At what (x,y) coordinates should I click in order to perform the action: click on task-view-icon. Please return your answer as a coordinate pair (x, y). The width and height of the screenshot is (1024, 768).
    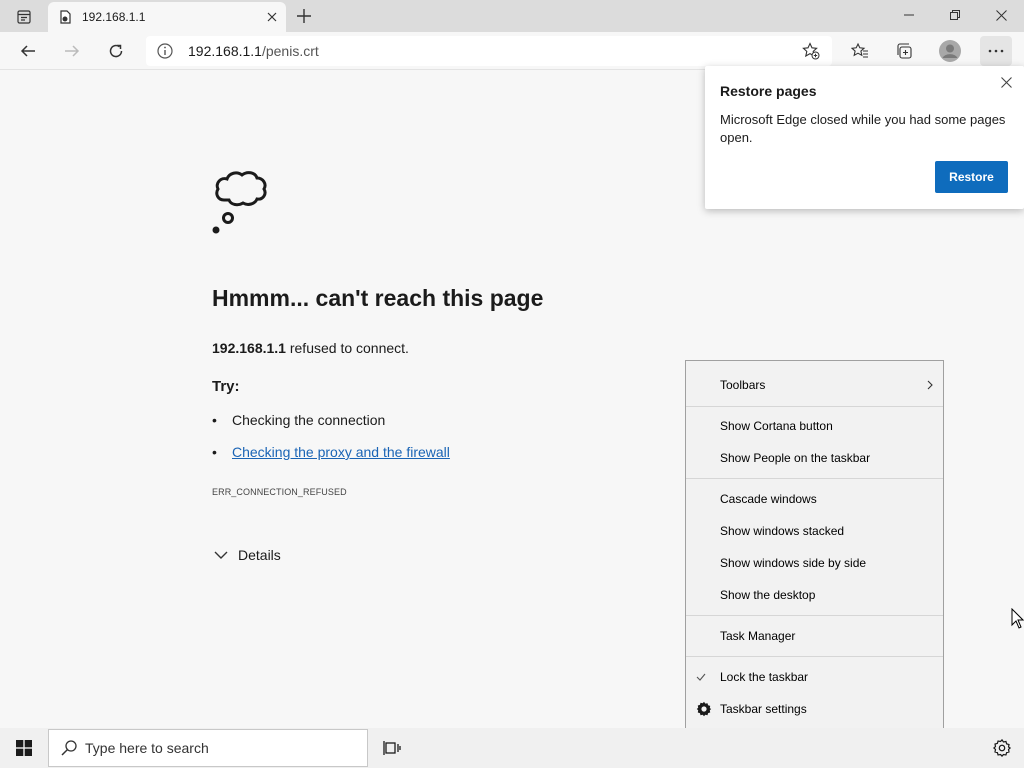
    Looking at the image, I should click on (392, 748).